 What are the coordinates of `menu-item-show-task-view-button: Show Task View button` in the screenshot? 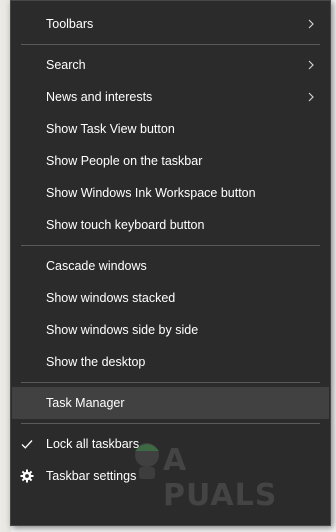 It's located at (170, 129).